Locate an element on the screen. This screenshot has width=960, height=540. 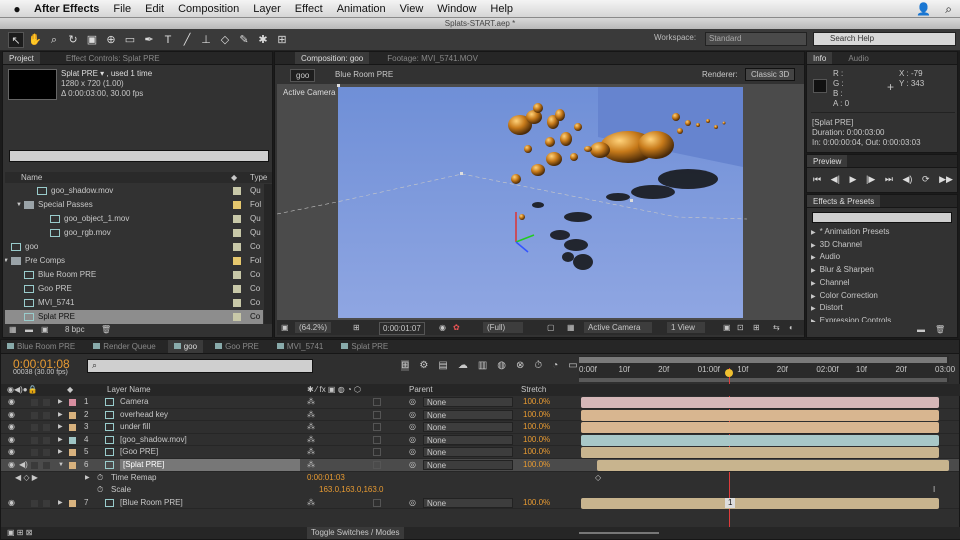
comp-mini-flowchart-icon: ⊞ is located at coordinates (405, 365).